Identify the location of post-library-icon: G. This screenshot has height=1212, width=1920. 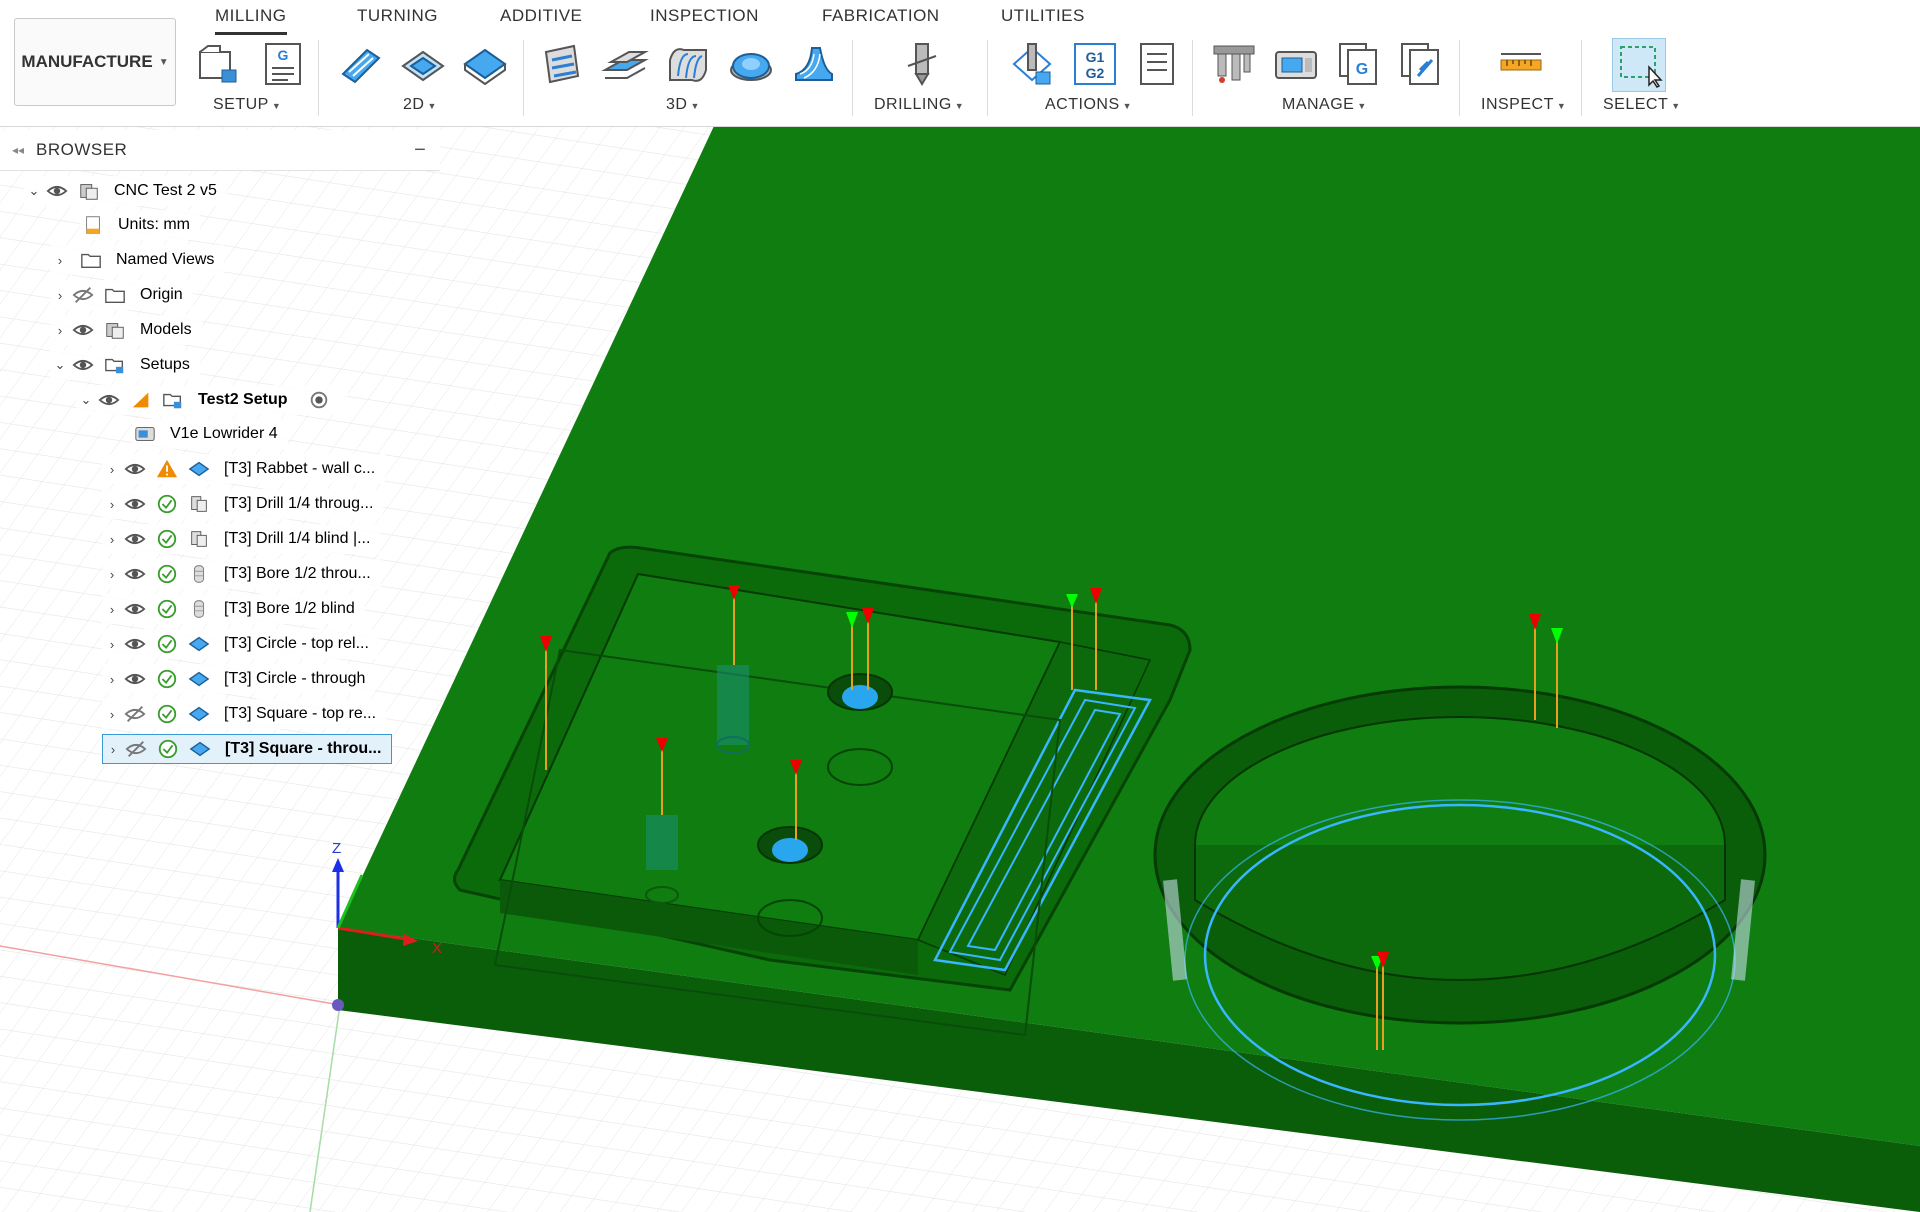
(1360, 64).